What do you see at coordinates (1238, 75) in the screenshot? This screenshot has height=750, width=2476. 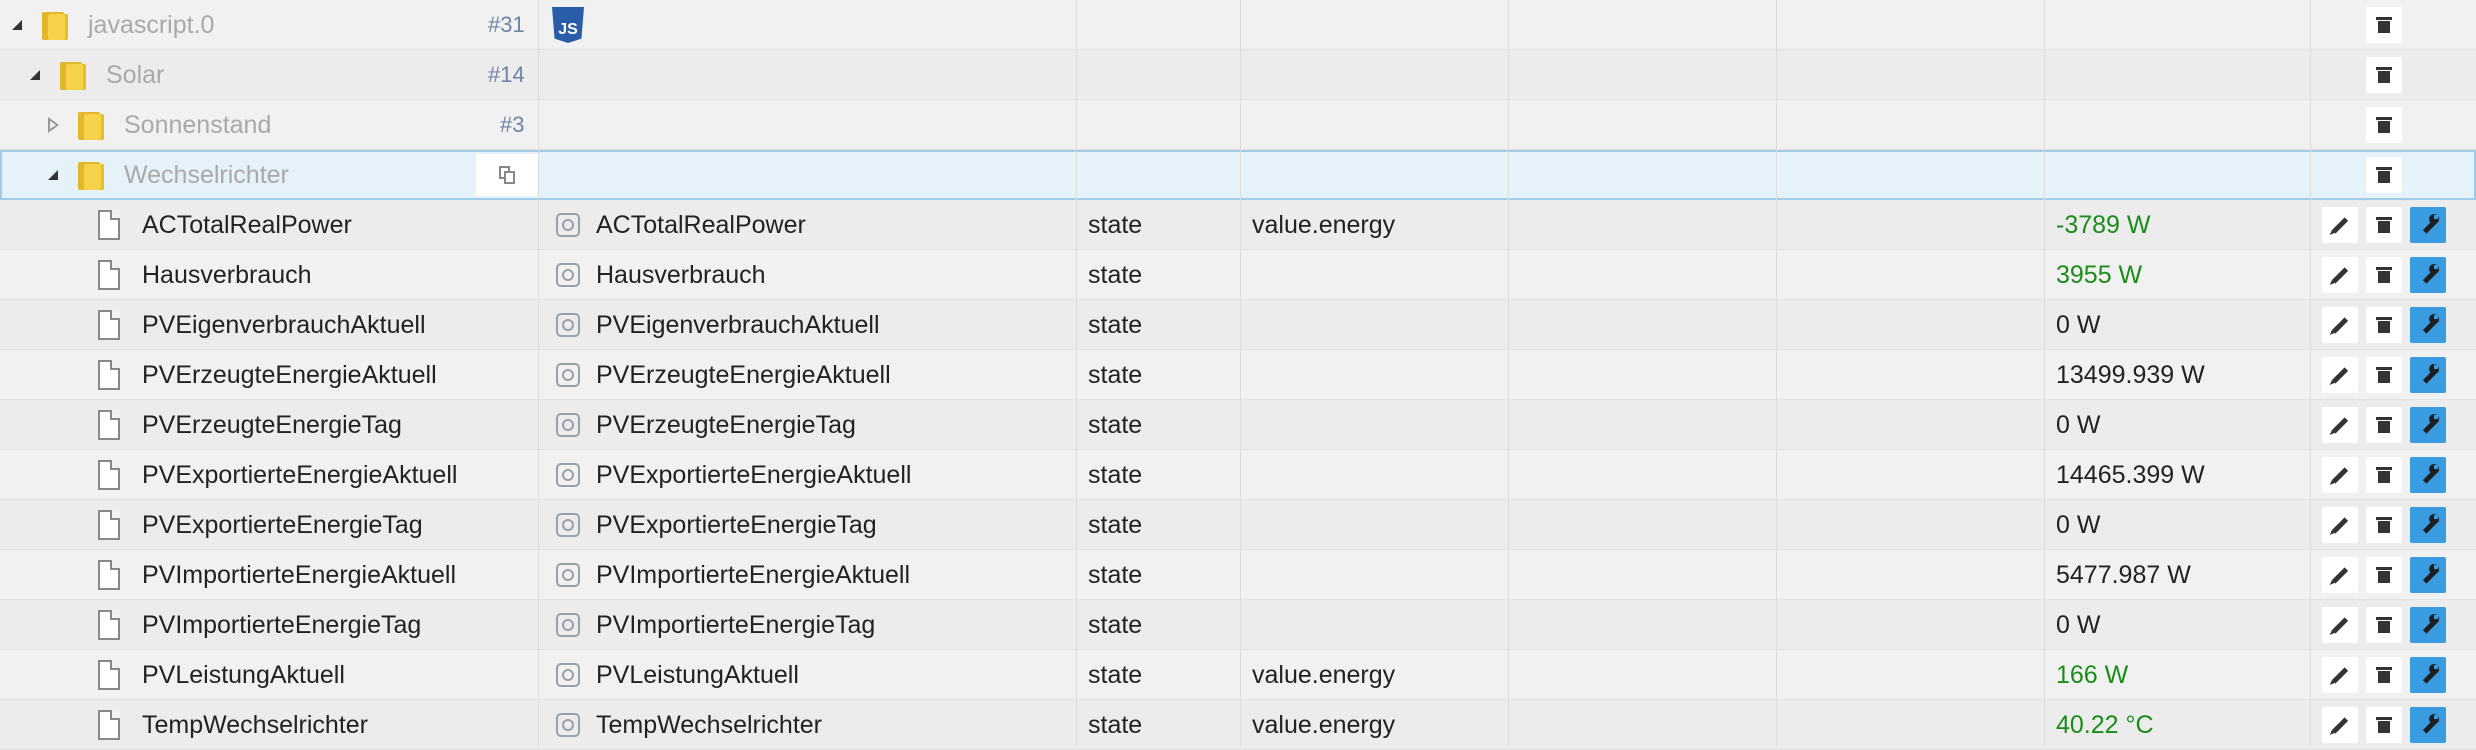 I see `tree-row-solar: Solar #14` at bounding box center [1238, 75].